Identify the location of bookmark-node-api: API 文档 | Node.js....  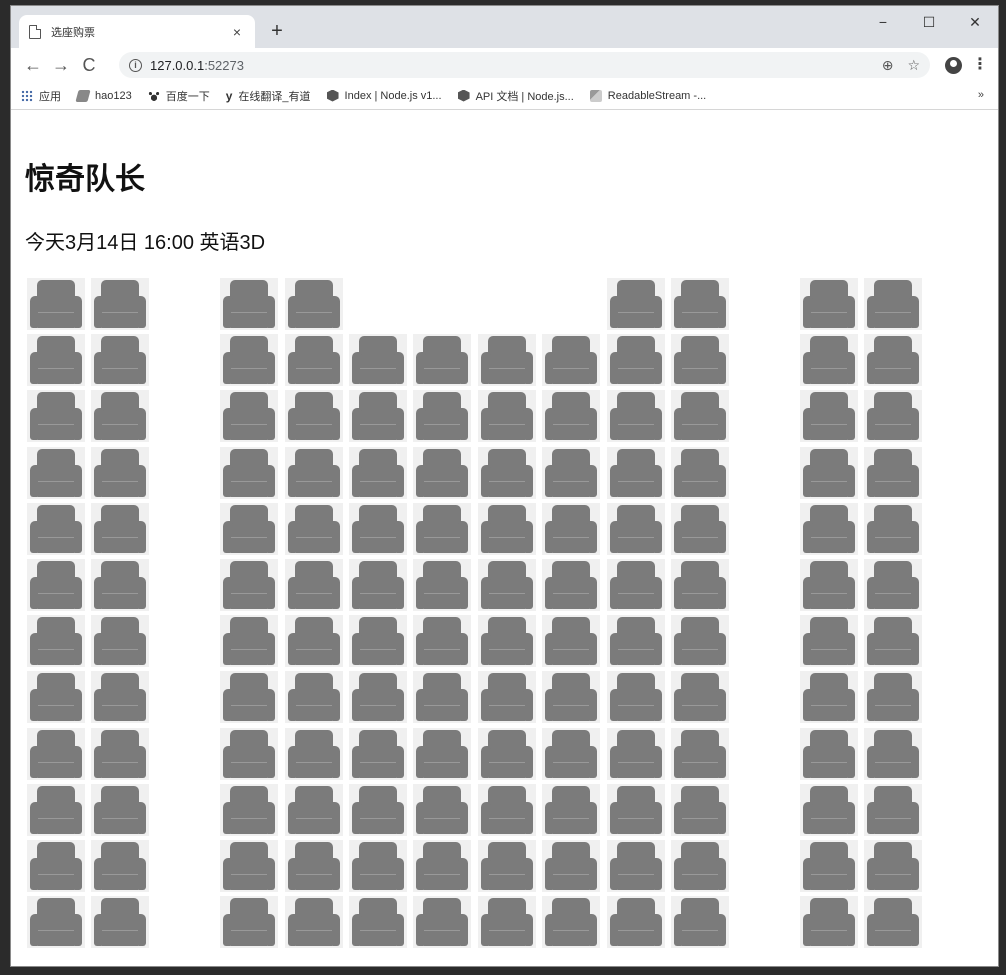
(515, 96).